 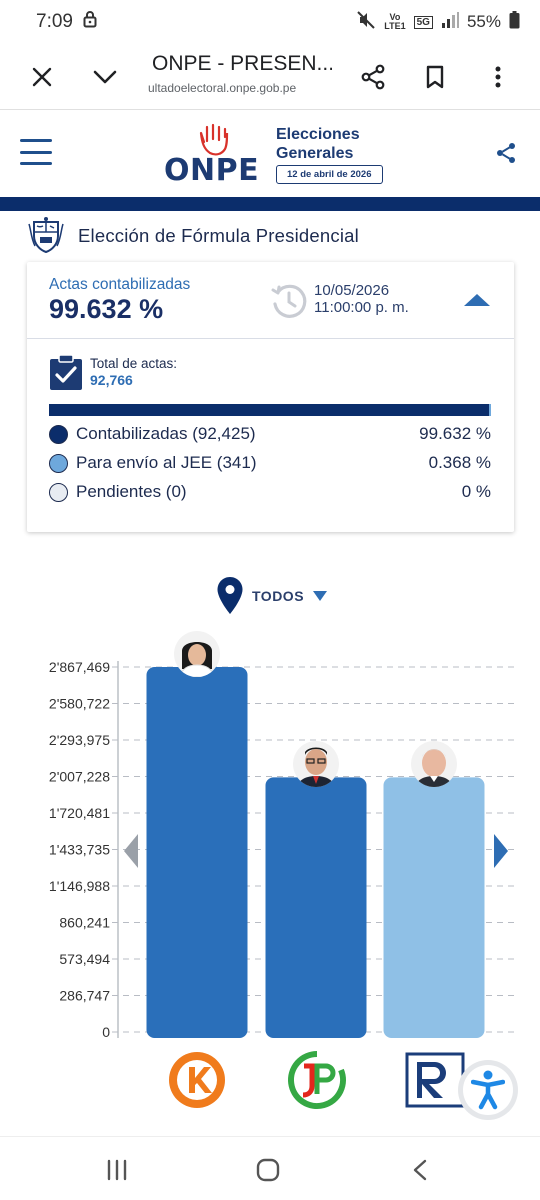 What do you see at coordinates (166, 462) in the screenshot?
I see `legend-label: Para envío al JEE (341)` at bounding box center [166, 462].